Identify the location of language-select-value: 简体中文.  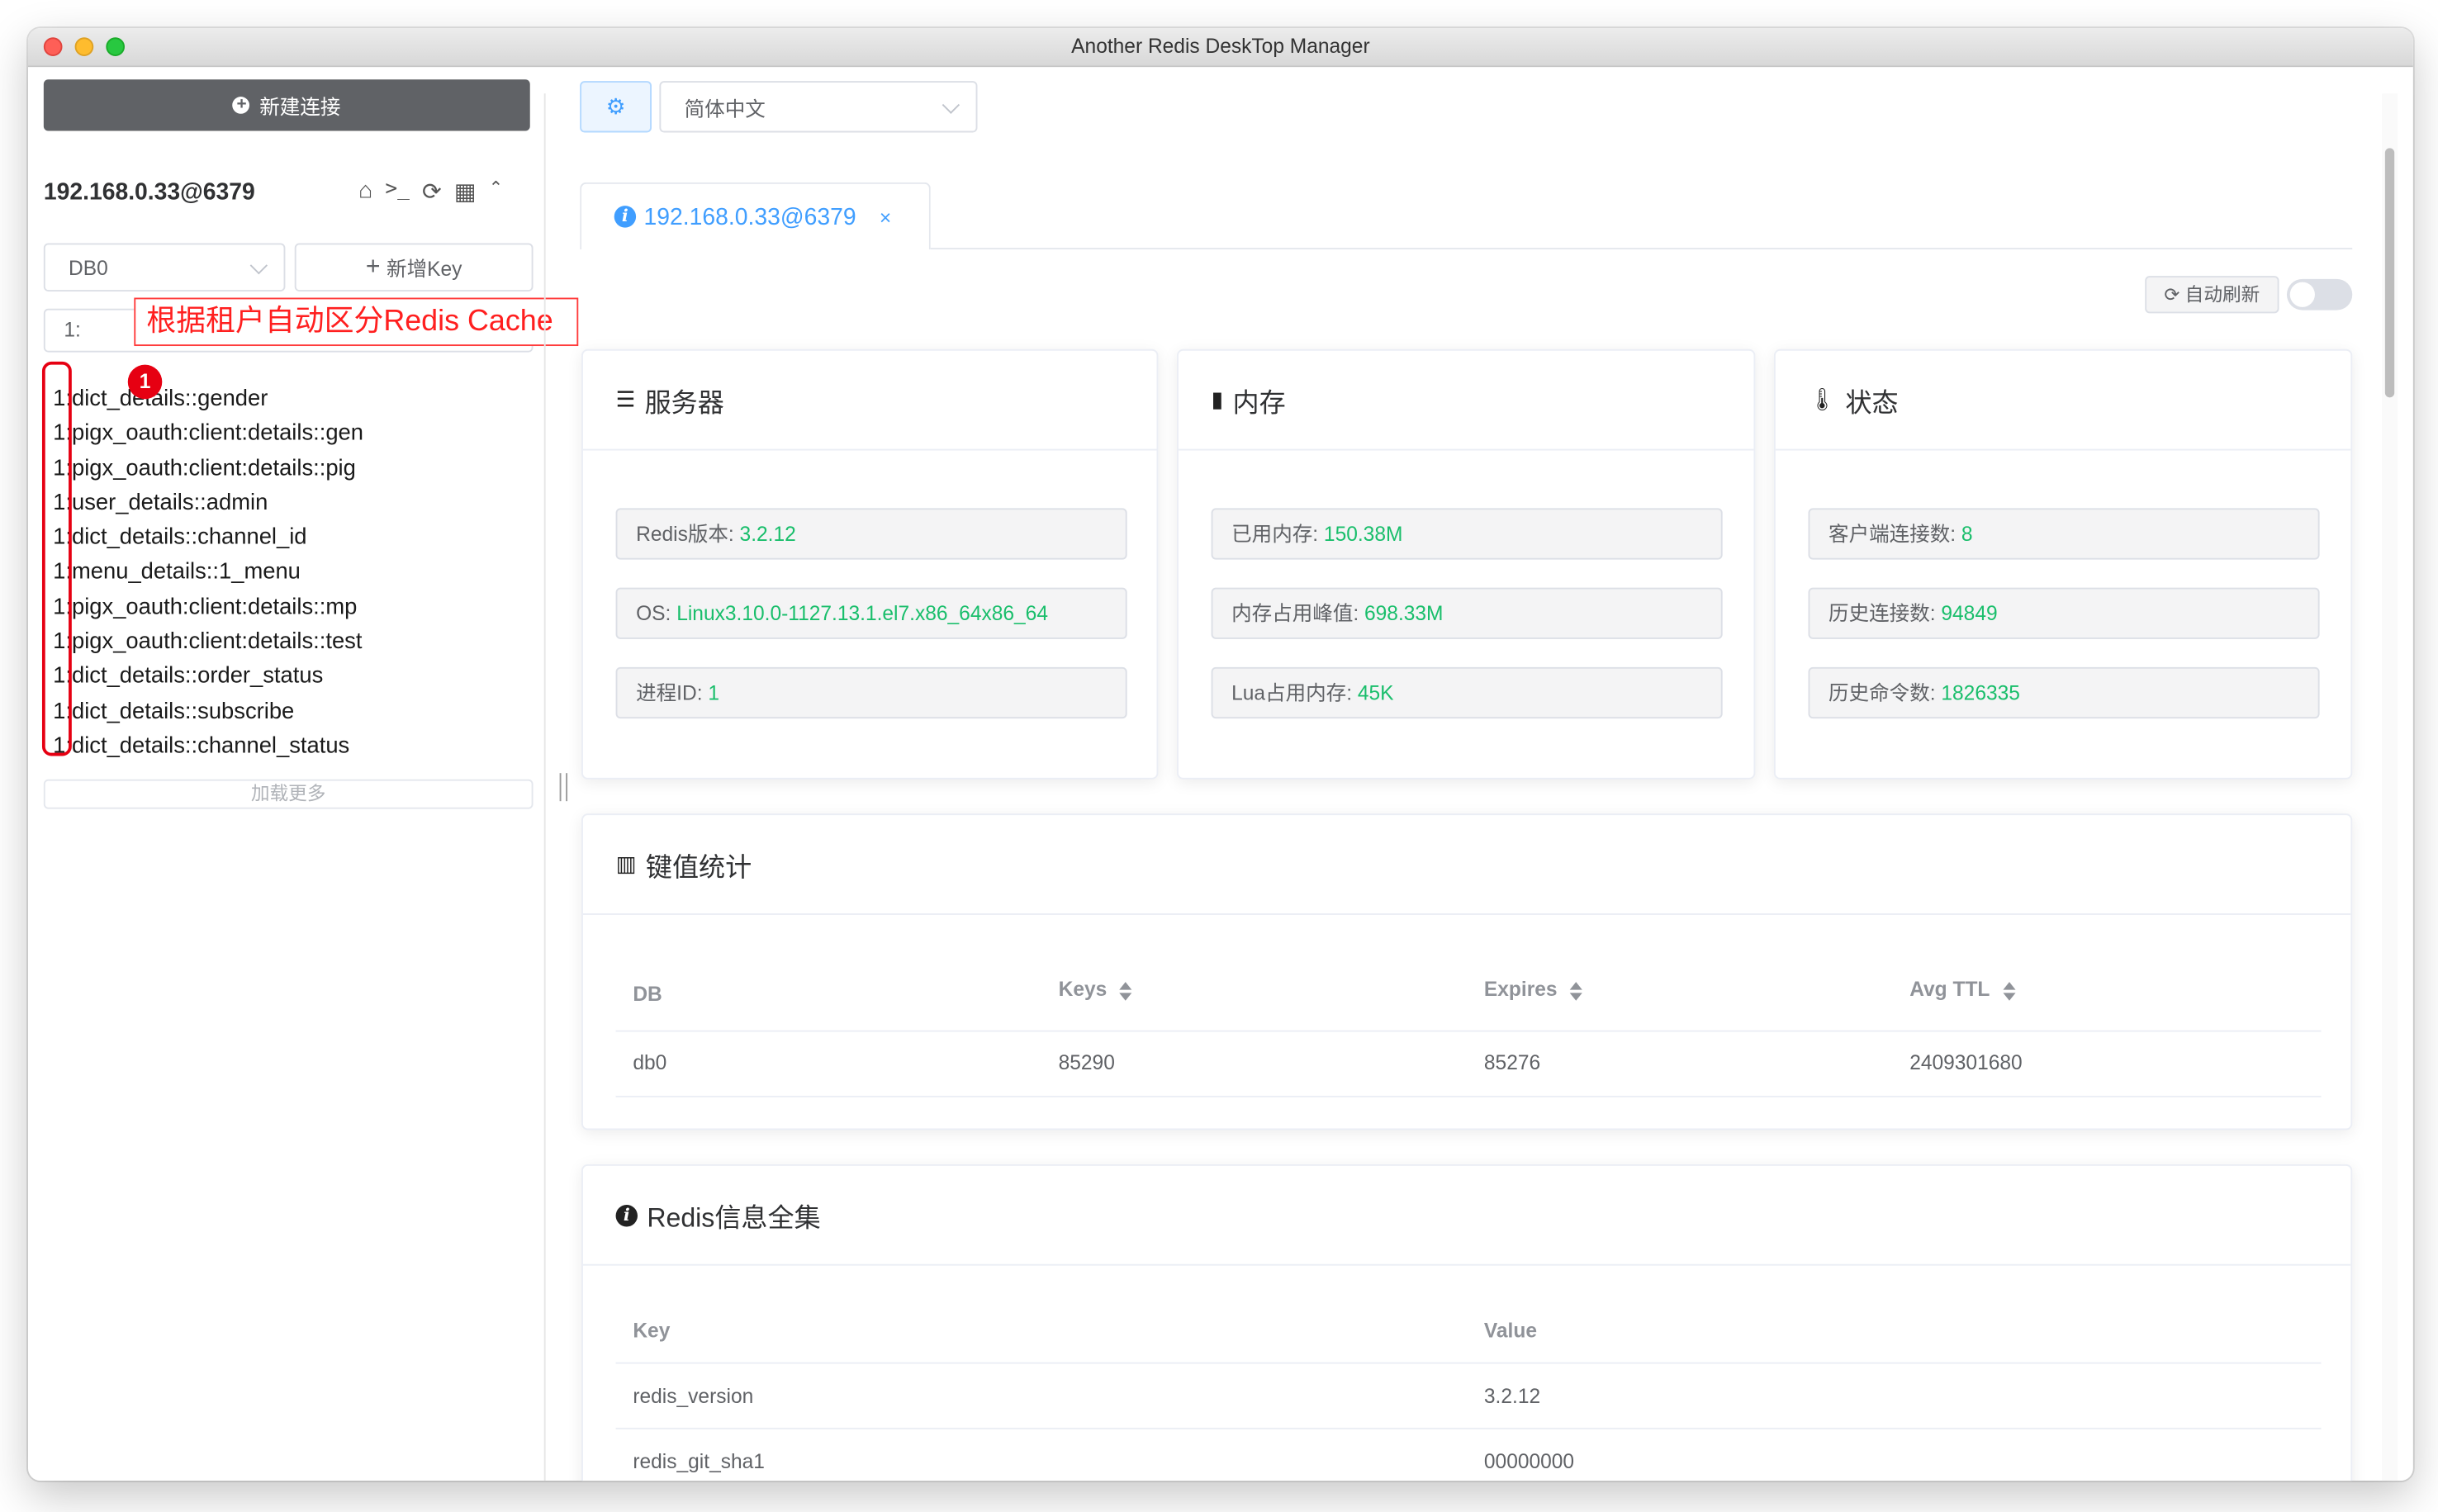
(725, 109).